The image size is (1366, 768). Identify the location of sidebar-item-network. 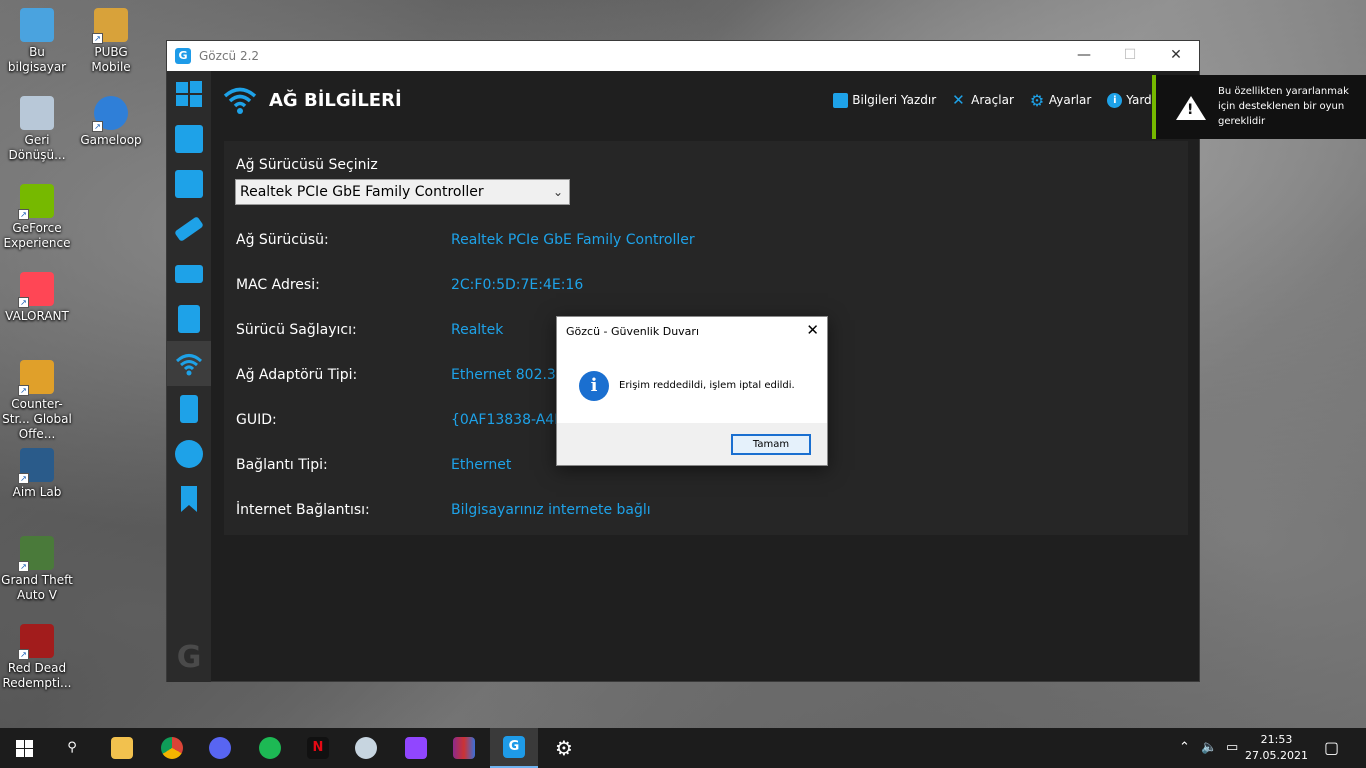
(189, 363).